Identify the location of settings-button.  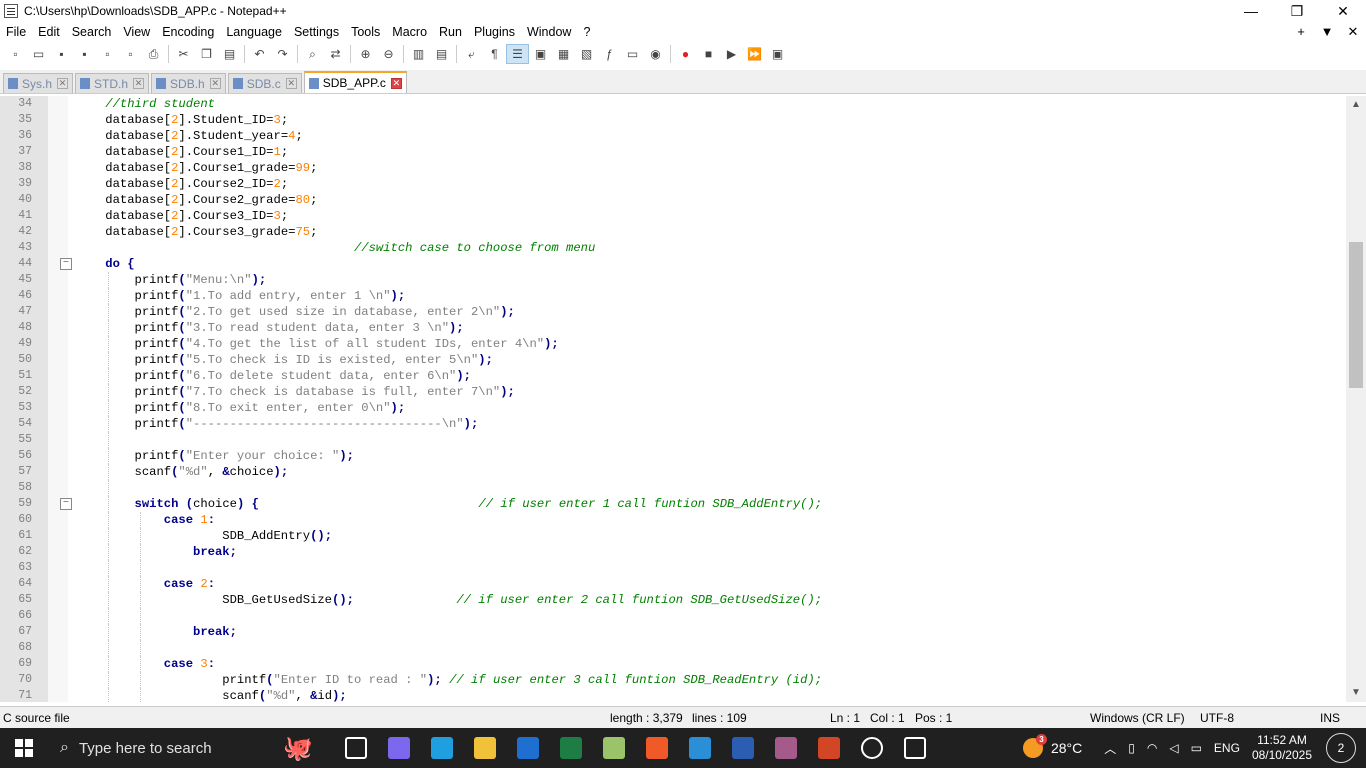
(871, 748).